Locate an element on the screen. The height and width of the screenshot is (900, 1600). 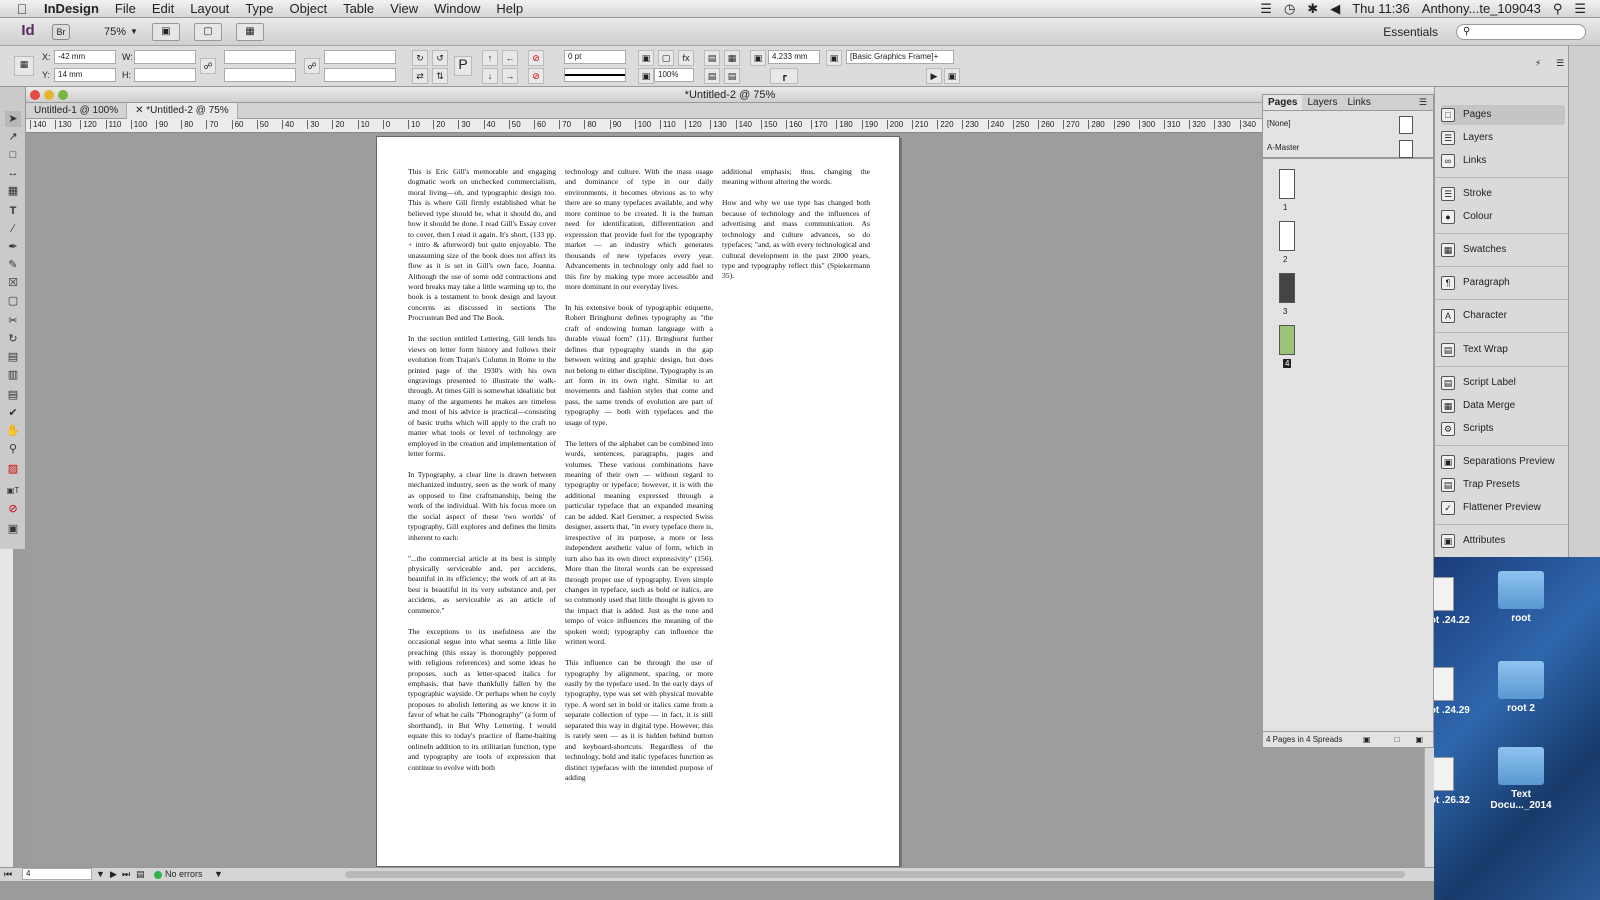
menu-type: Type is located at coordinates (259, 8).